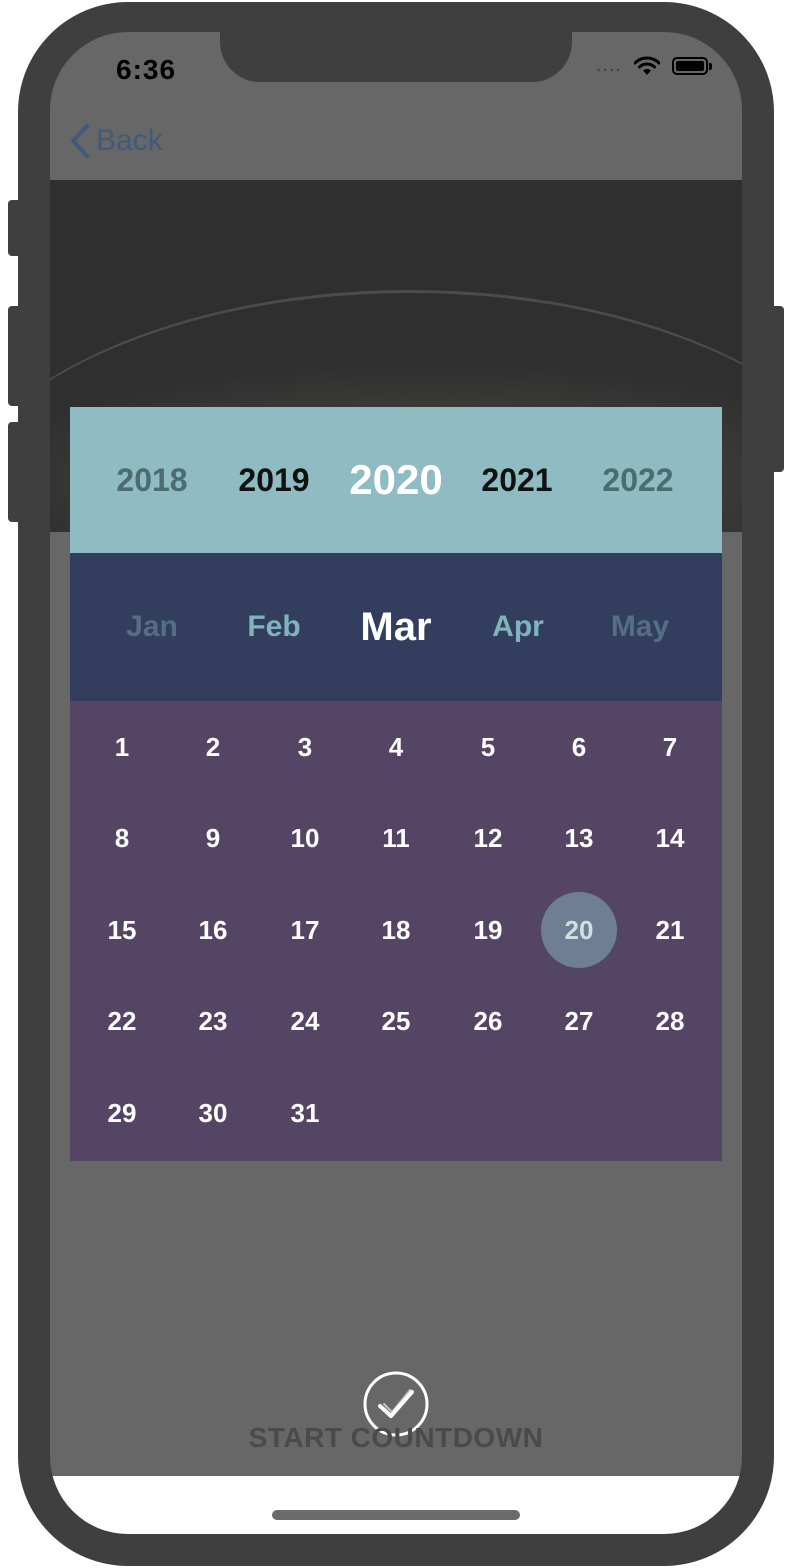  Describe the element at coordinates (579, 747) in the screenshot. I see `day-cell: 6` at that location.